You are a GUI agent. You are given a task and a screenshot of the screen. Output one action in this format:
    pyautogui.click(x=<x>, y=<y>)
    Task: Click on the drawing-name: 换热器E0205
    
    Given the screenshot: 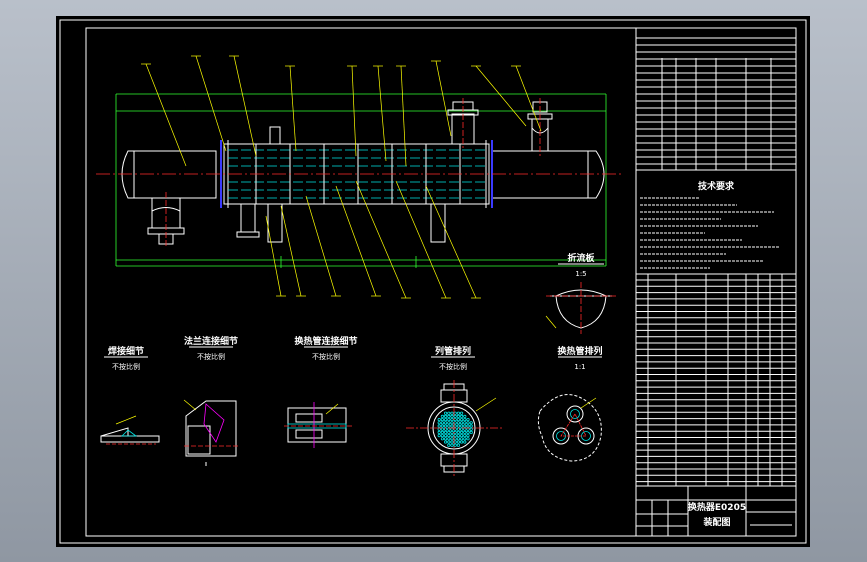 What is the action you would take?
    pyautogui.click(x=717, y=507)
    